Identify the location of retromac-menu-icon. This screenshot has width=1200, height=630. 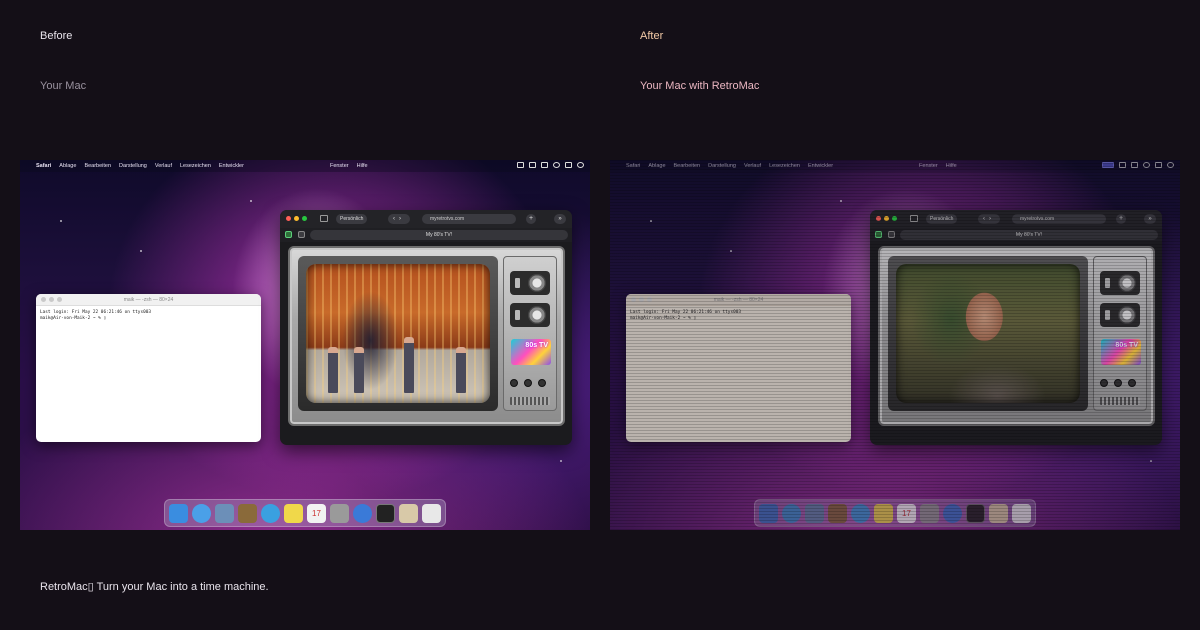
(1108, 165).